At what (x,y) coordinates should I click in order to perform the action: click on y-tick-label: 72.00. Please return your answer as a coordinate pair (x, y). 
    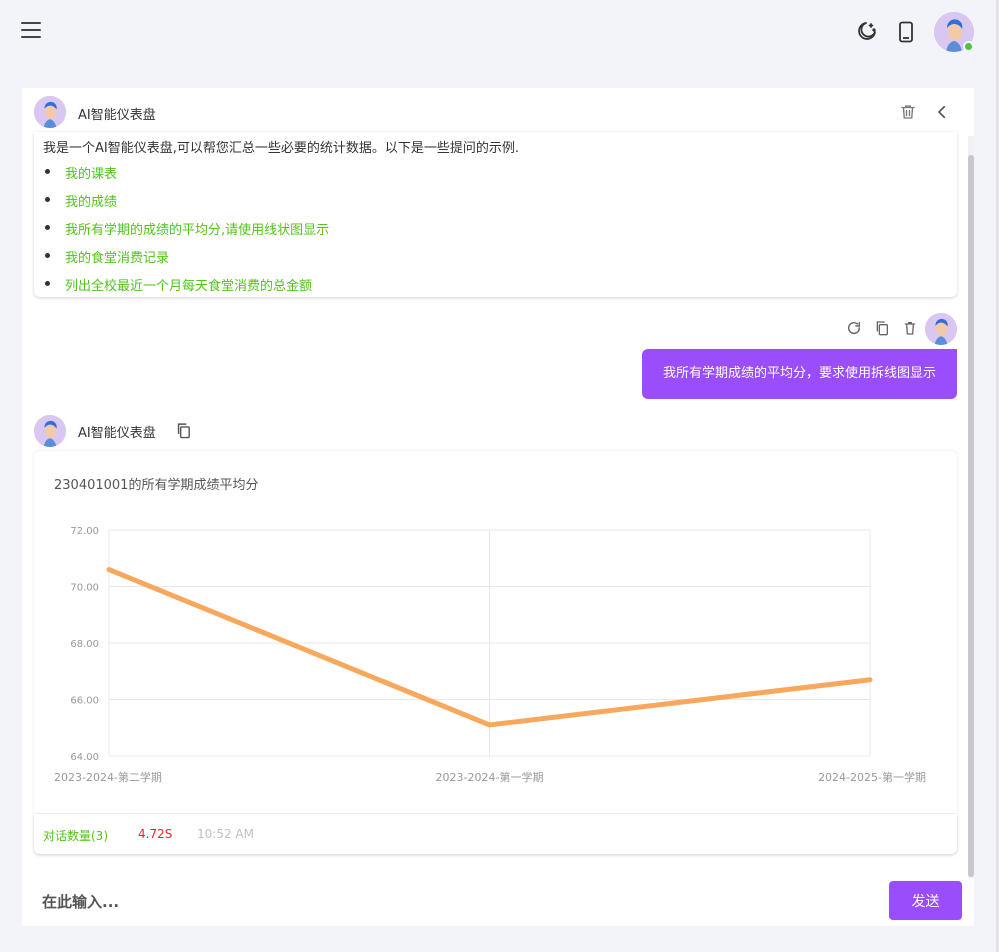
    Looking at the image, I should click on (84, 531).